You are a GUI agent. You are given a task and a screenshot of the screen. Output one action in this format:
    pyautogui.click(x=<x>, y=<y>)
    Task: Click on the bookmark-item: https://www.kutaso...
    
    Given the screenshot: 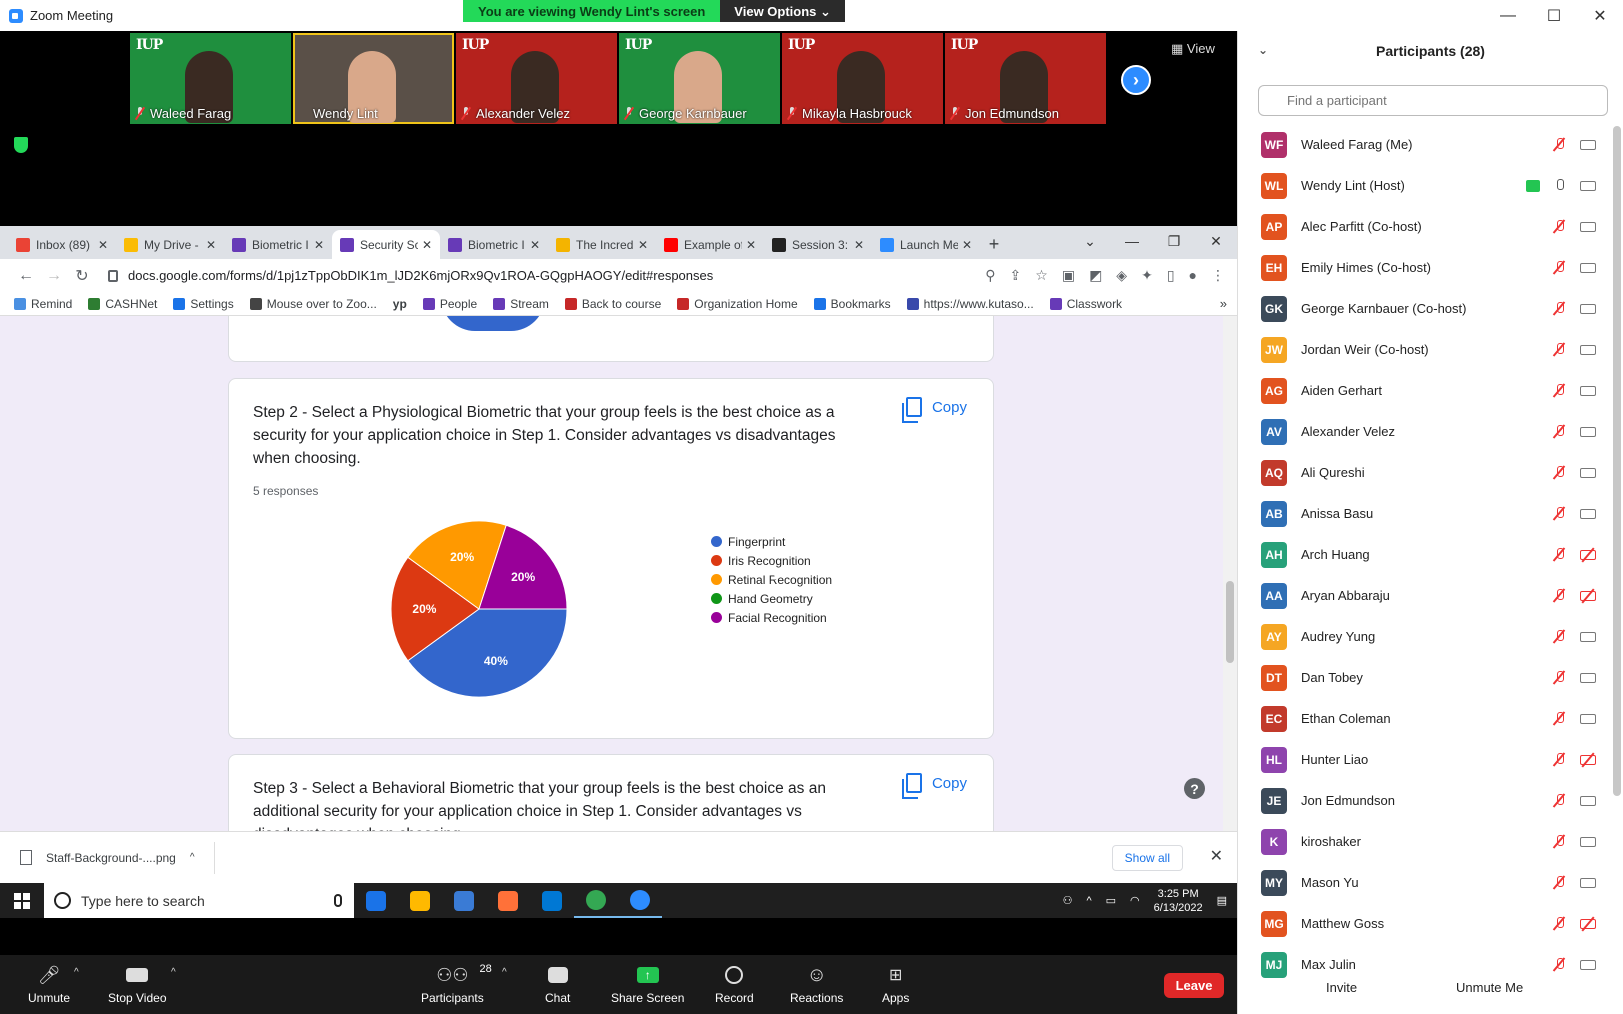 What is the action you would take?
    pyautogui.click(x=970, y=304)
    